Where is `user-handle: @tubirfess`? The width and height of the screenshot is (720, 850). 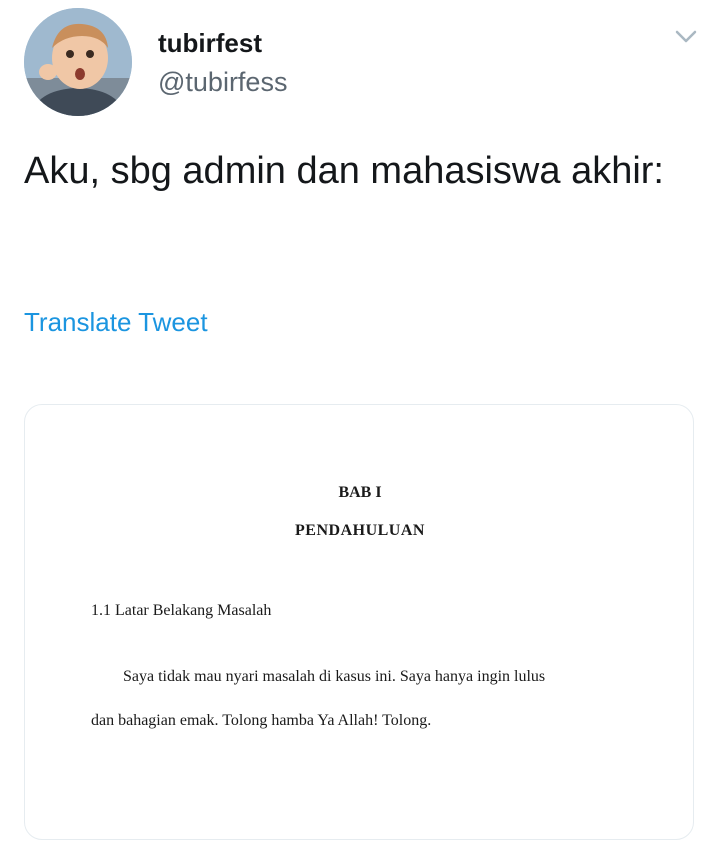
user-handle: @tubirfess is located at coordinates (222, 82).